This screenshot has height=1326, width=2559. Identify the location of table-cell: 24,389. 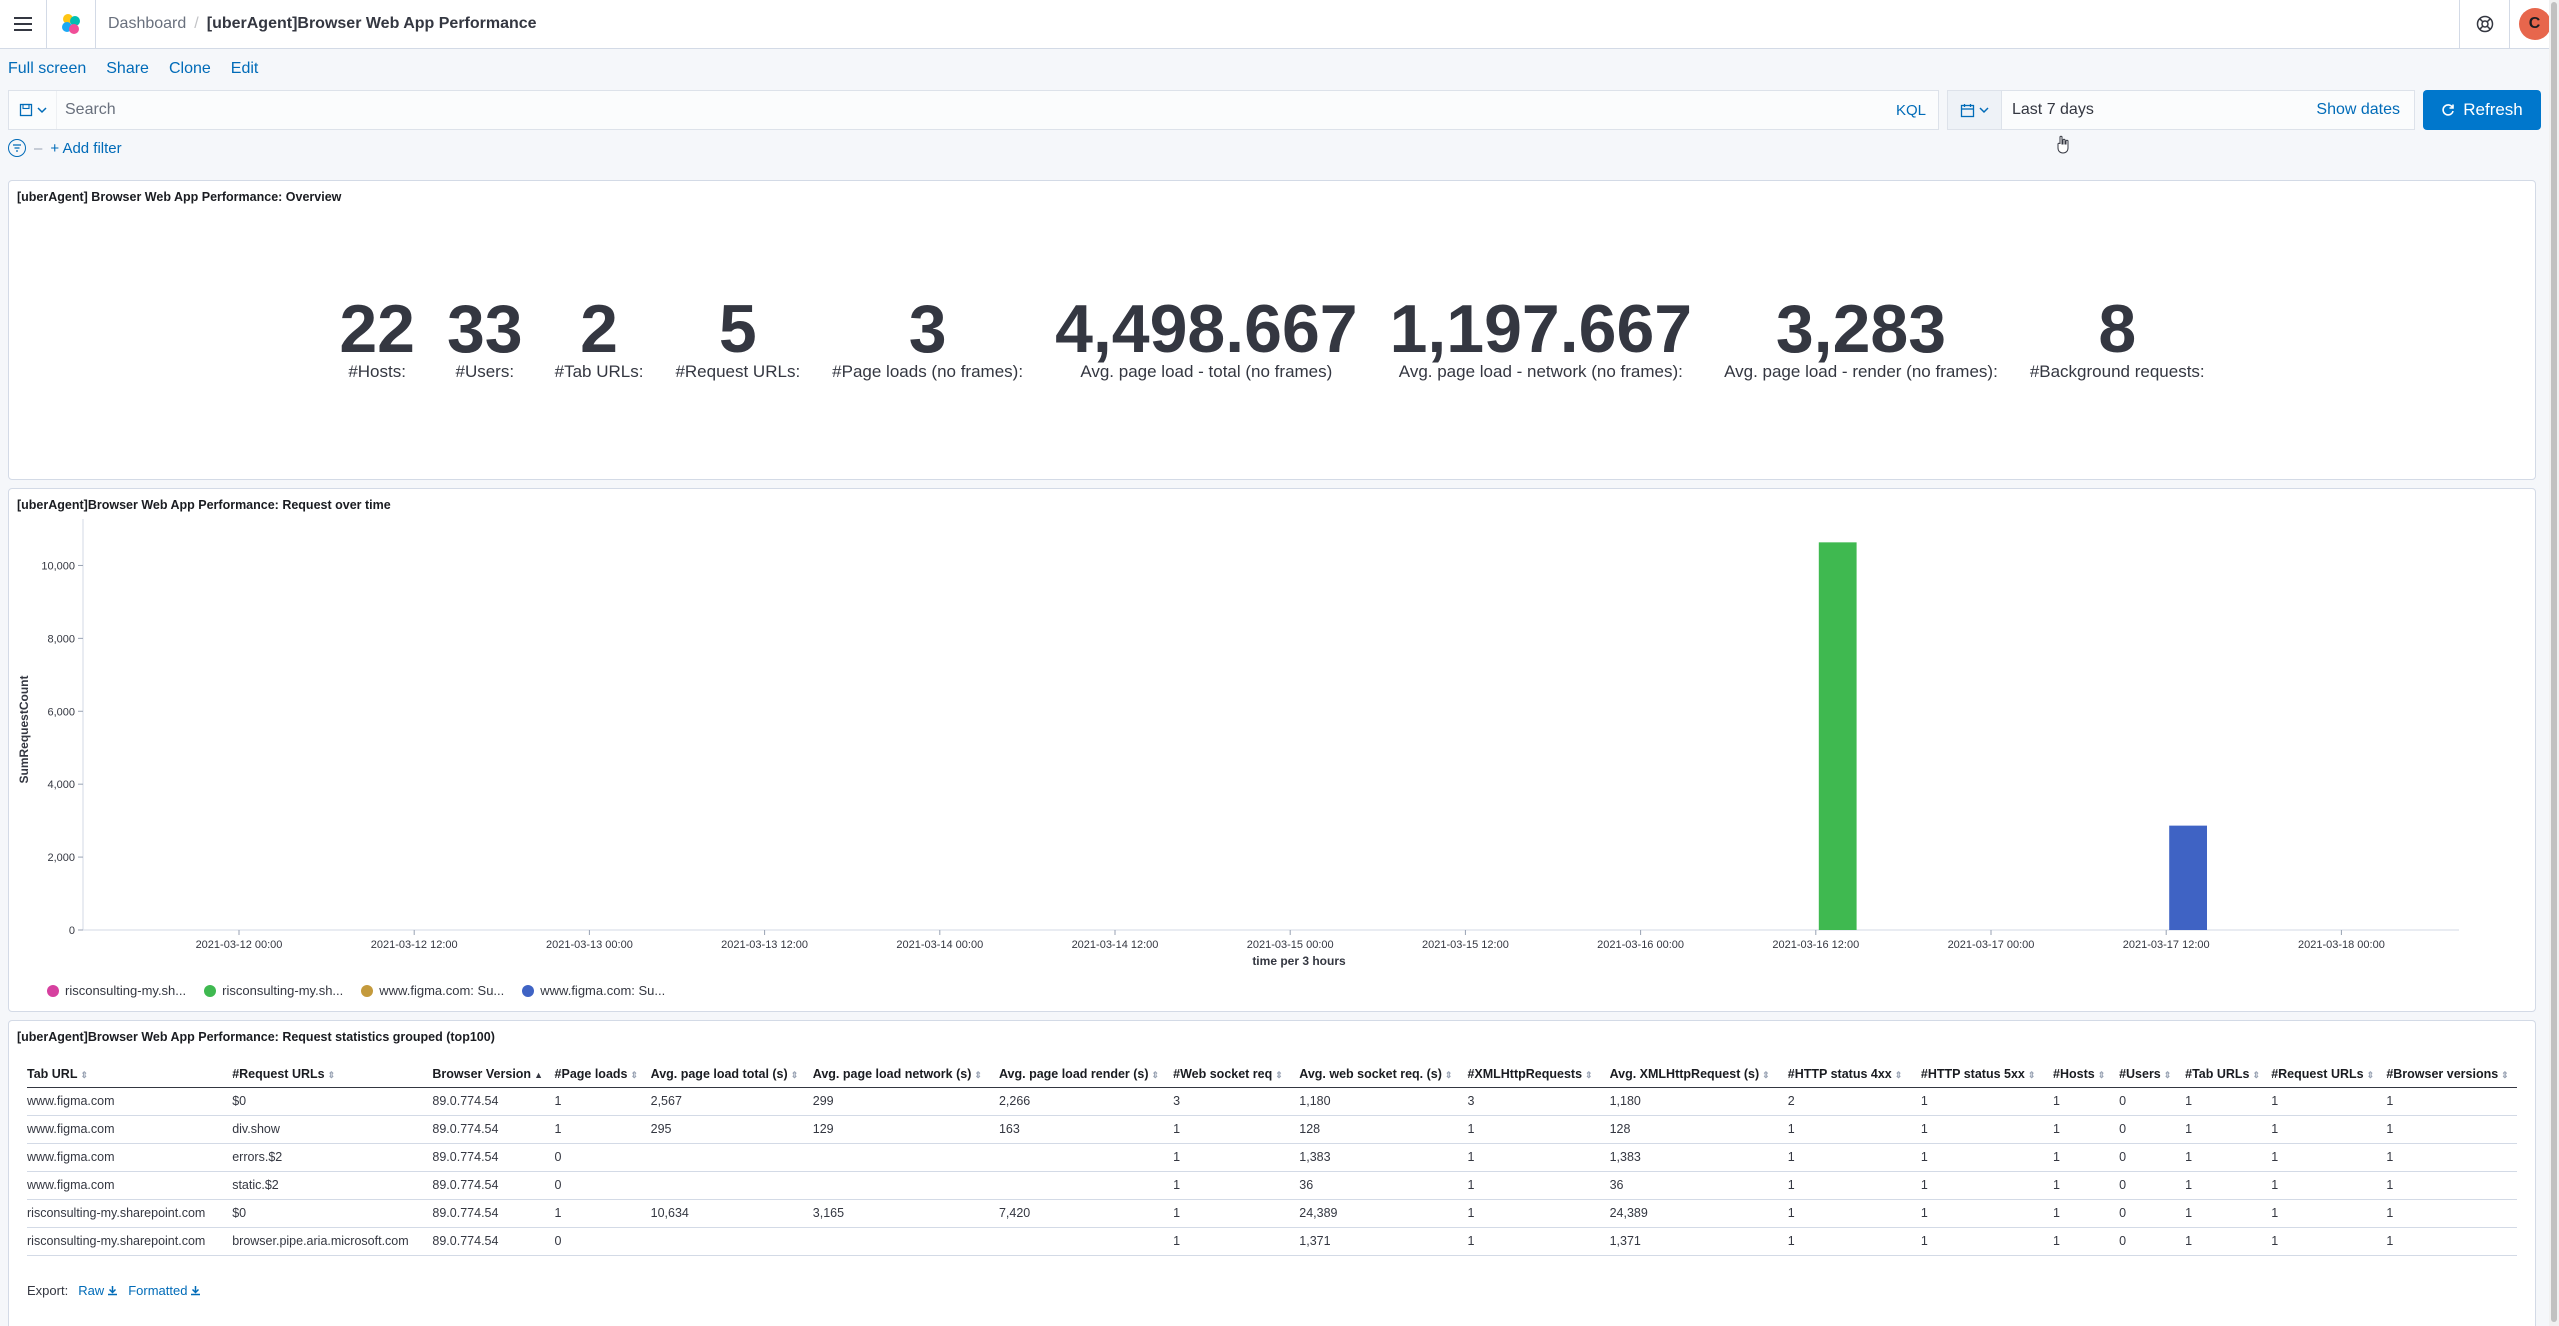
(1698, 1213).